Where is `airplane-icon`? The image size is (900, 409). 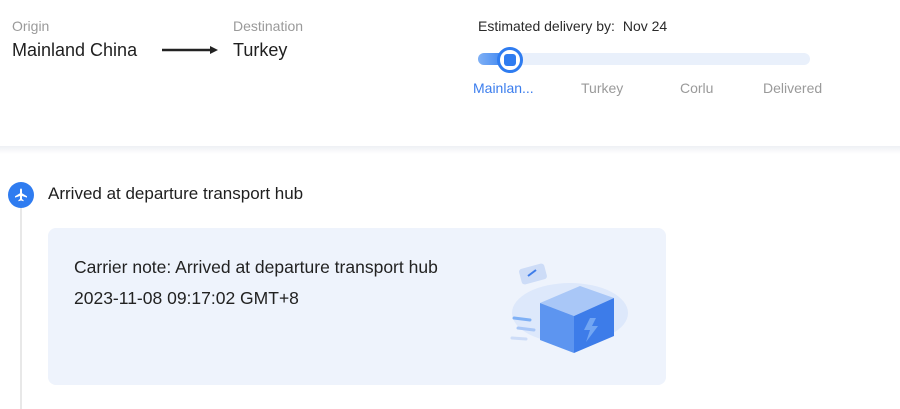
airplane-icon is located at coordinates (21, 195).